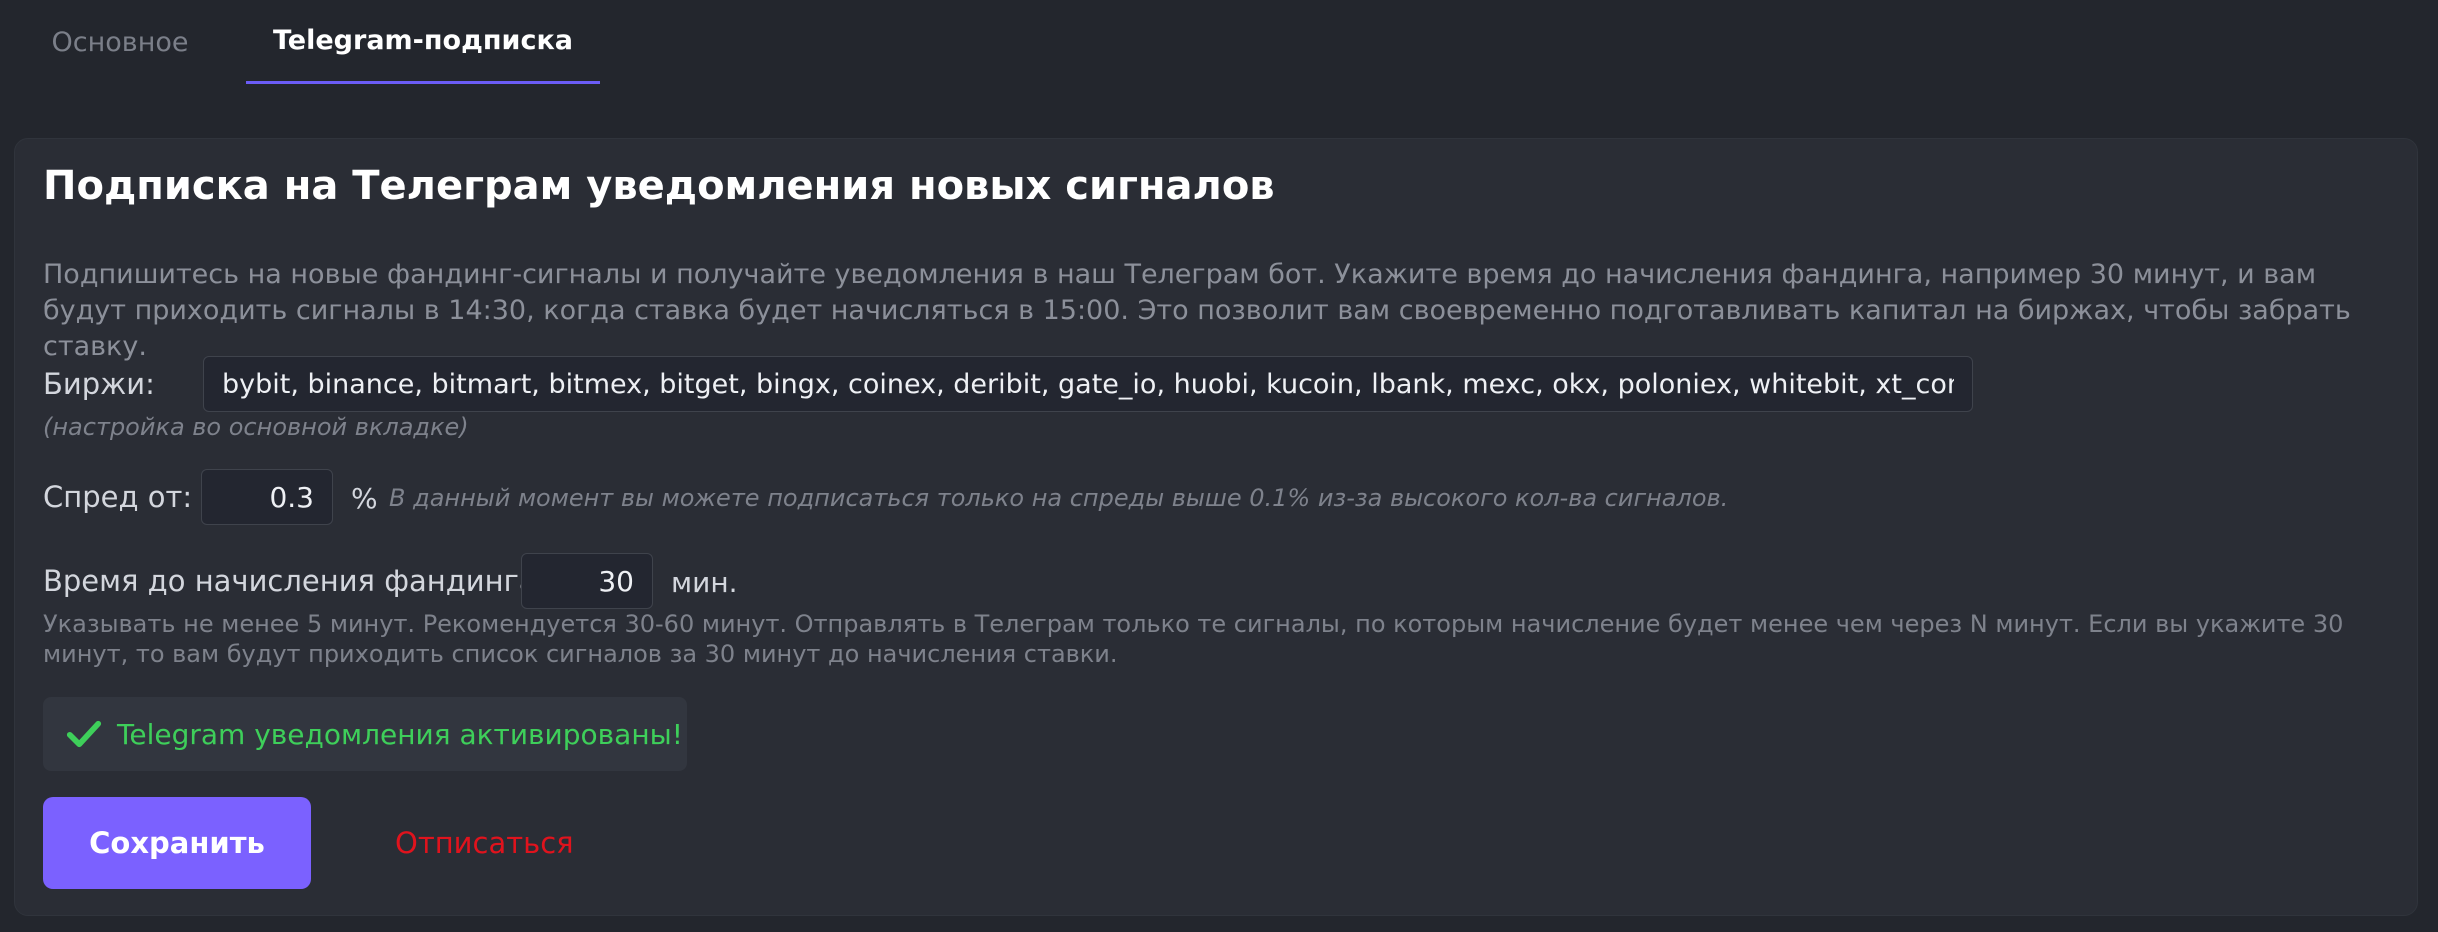  What do you see at coordinates (484, 843) in the screenshot?
I see `unsubscribe-button: Отписаться` at bounding box center [484, 843].